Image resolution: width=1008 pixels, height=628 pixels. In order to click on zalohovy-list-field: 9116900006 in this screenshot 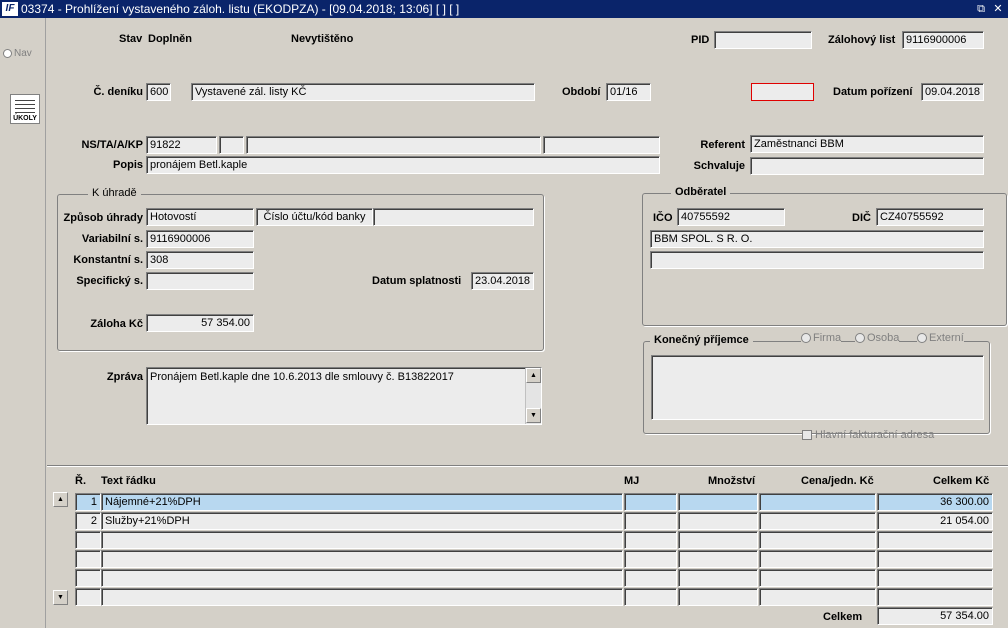, I will do `click(943, 40)`.